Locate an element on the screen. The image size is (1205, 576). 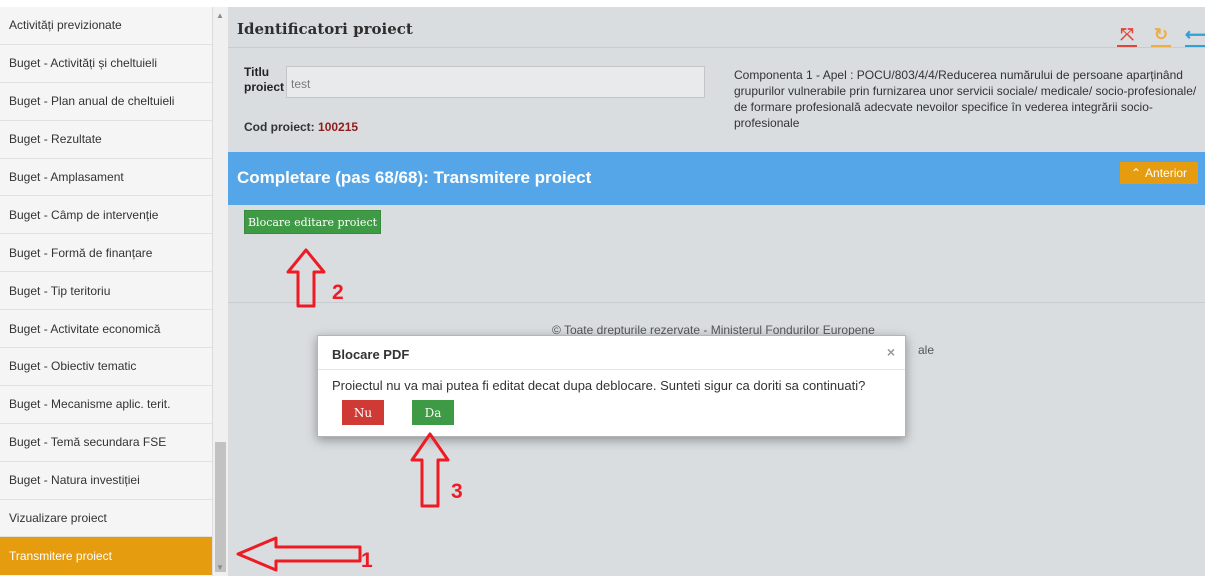
anterior-label: Anterior is located at coordinates (1166, 173).